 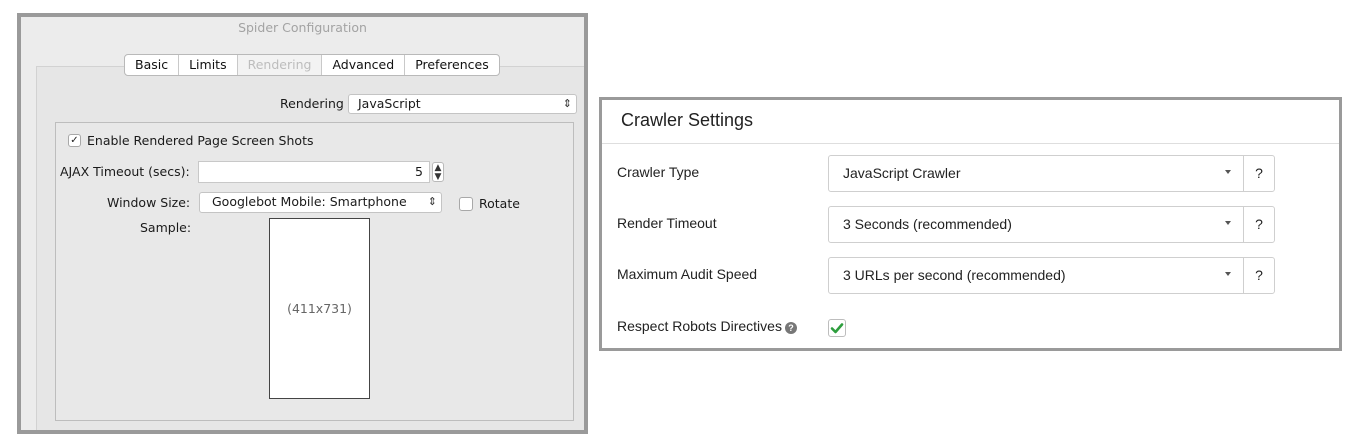 What do you see at coordinates (1036, 224) in the screenshot?
I see `render-timeout-select: 3 Seconds (recommended)` at bounding box center [1036, 224].